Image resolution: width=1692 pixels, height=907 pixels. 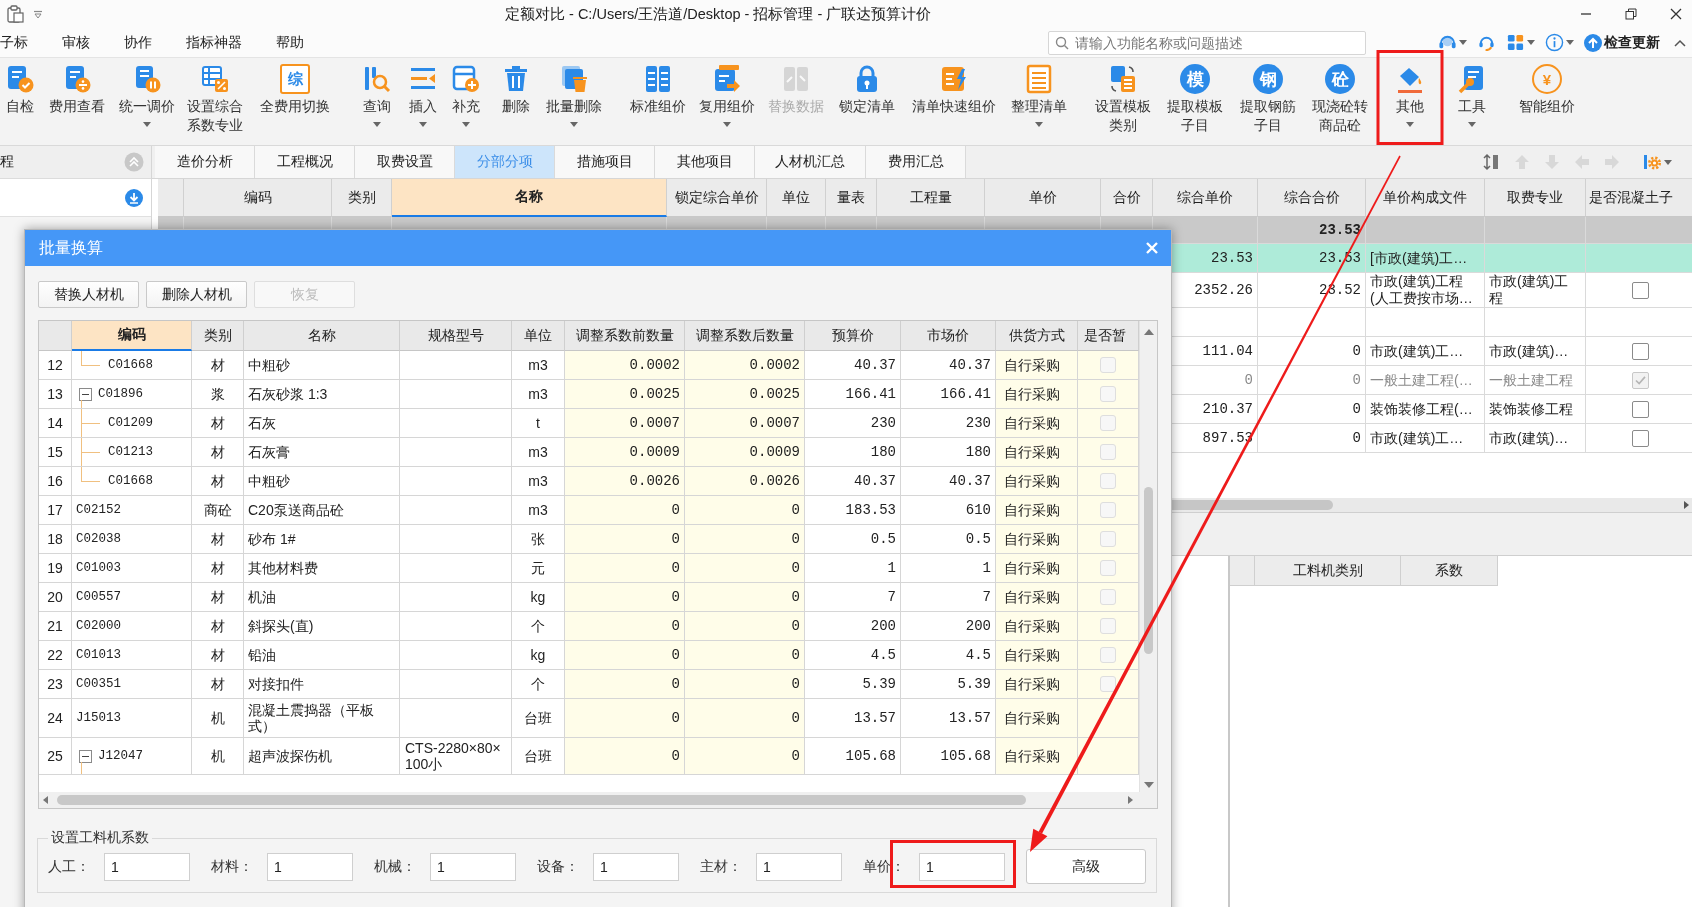 I want to click on ribbon-button: 清单快速组价, so click(x=954, y=101).